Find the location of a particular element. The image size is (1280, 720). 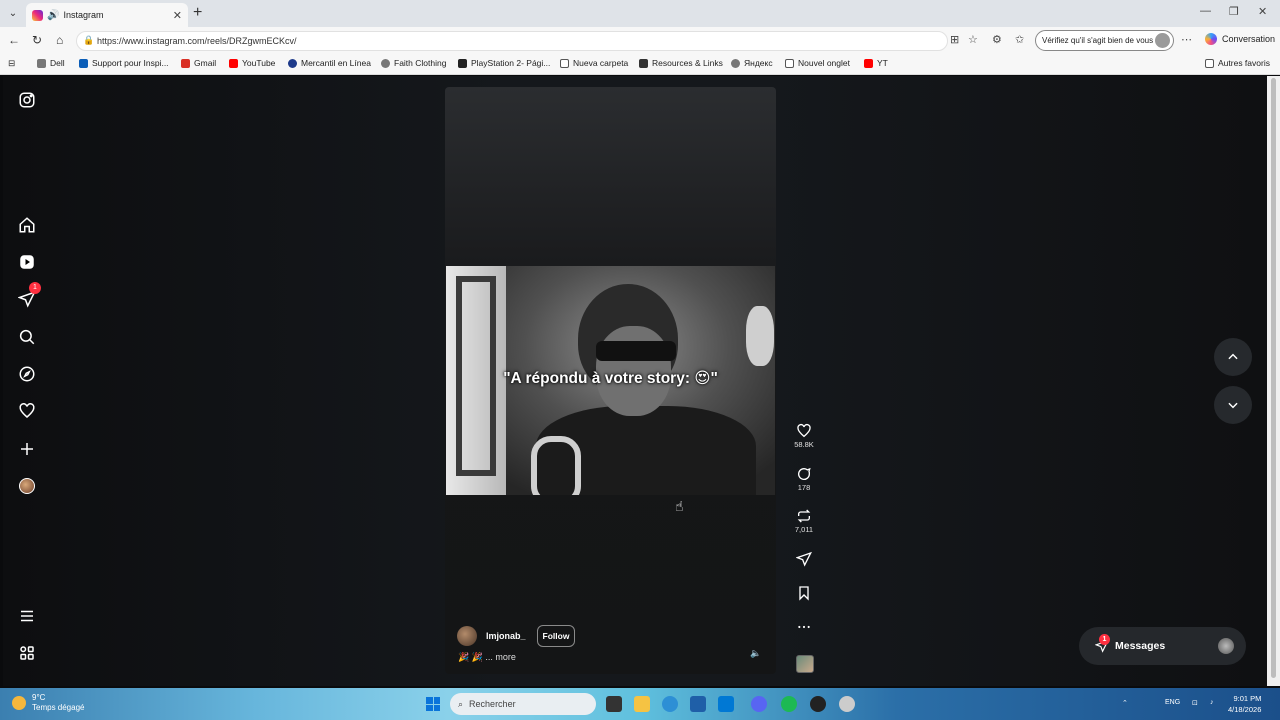

bookmark-item: Nouvel onglet is located at coordinates (817, 63).